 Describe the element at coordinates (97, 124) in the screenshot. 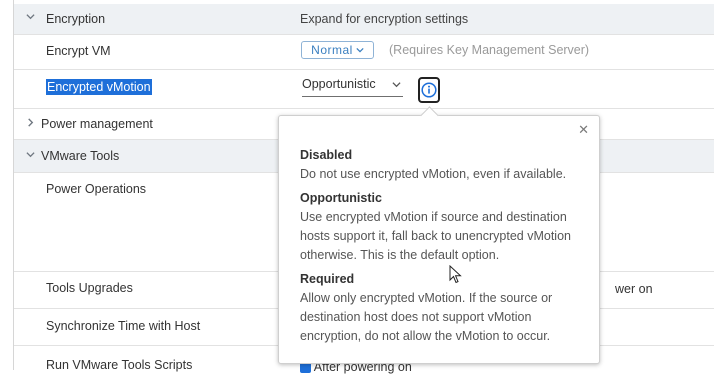

I see `section-power-management-label: Power management` at that location.